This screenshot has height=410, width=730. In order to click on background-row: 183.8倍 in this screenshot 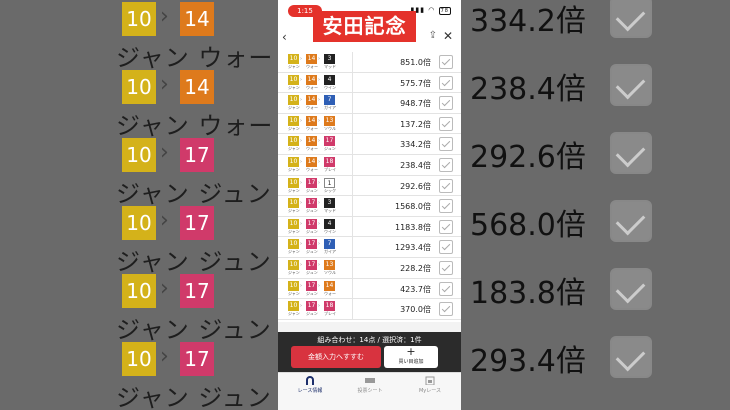, I will do `click(590, 295)`.